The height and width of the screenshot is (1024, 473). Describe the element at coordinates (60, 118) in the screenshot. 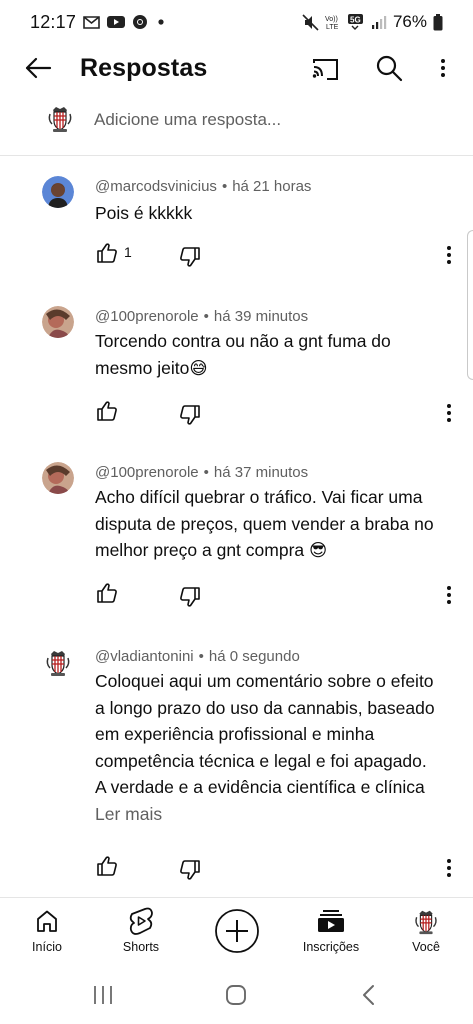

I see `user-avatar` at that location.